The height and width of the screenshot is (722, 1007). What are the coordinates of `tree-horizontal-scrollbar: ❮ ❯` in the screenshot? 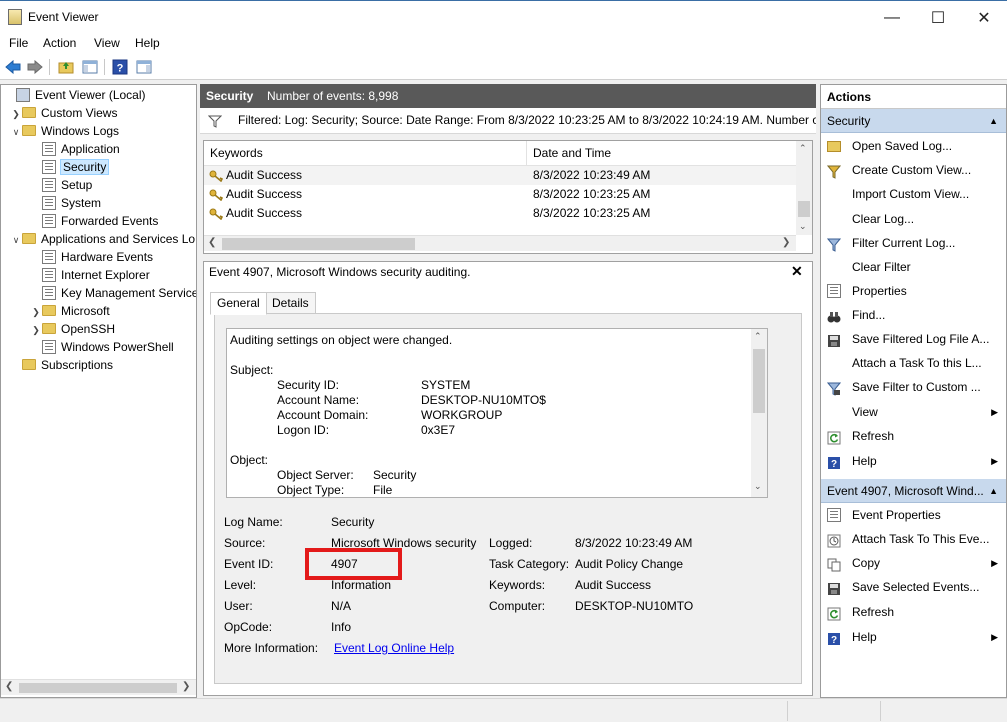 It's located at (98, 687).